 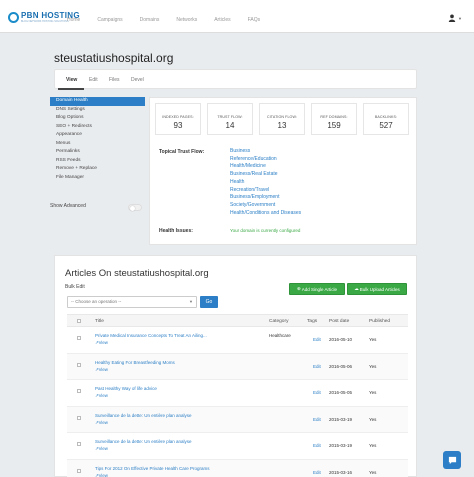 What do you see at coordinates (99, 321) in the screenshot?
I see `column-title: Title` at bounding box center [99, 321].